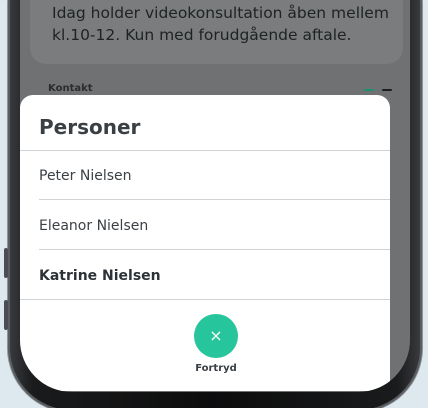  What do you see at coordinates (387, 90) in the screenshot?
I see `tab-indicator` at bounding box center [387, 90].